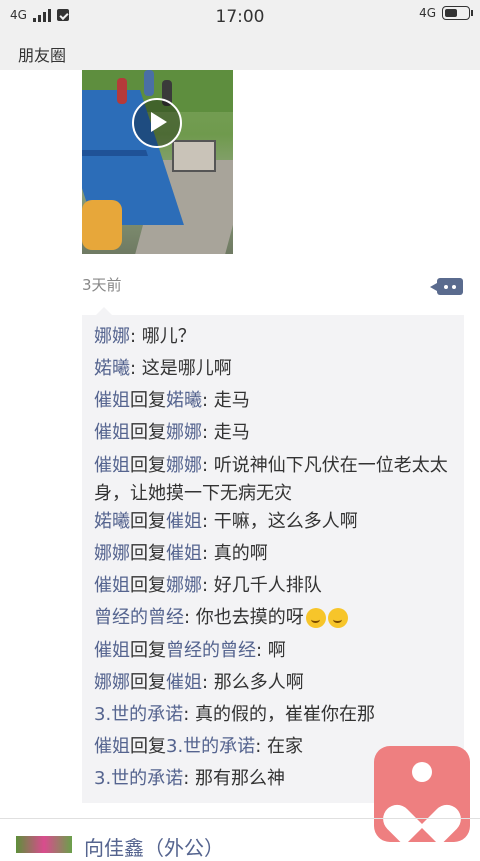  What do you see at coordinates (234, 778) in the screenshot?
I see `comment-text: : 那有那么神` at bounding box center [234, 778].